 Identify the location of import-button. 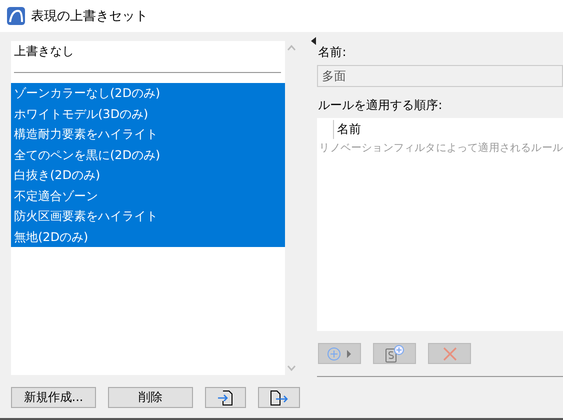
(225, 397).